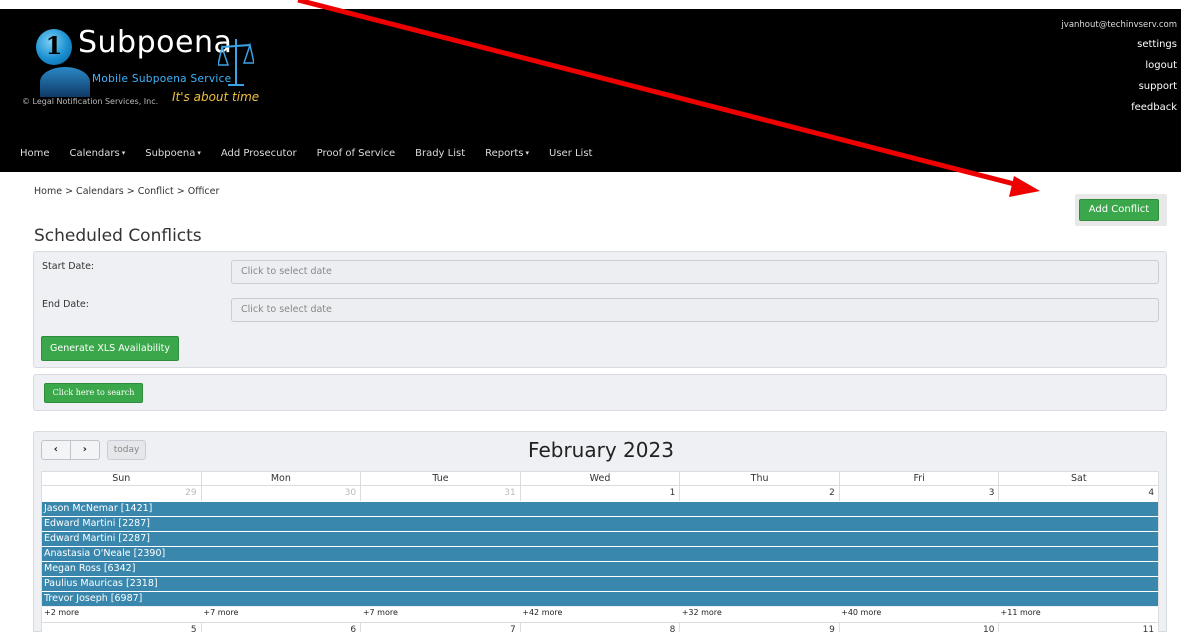 The height and width of the screenshot is (632, 1181). I want to click on logo-name: Subpoena, so click(155, 42).